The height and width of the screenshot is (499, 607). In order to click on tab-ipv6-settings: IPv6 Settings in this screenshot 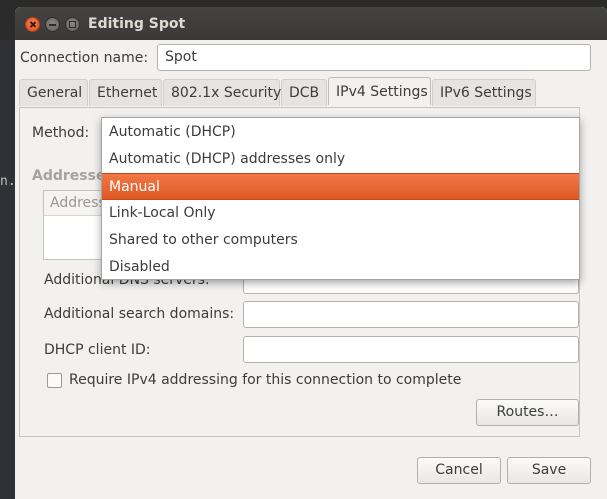, I will do `click(484, 92)`.